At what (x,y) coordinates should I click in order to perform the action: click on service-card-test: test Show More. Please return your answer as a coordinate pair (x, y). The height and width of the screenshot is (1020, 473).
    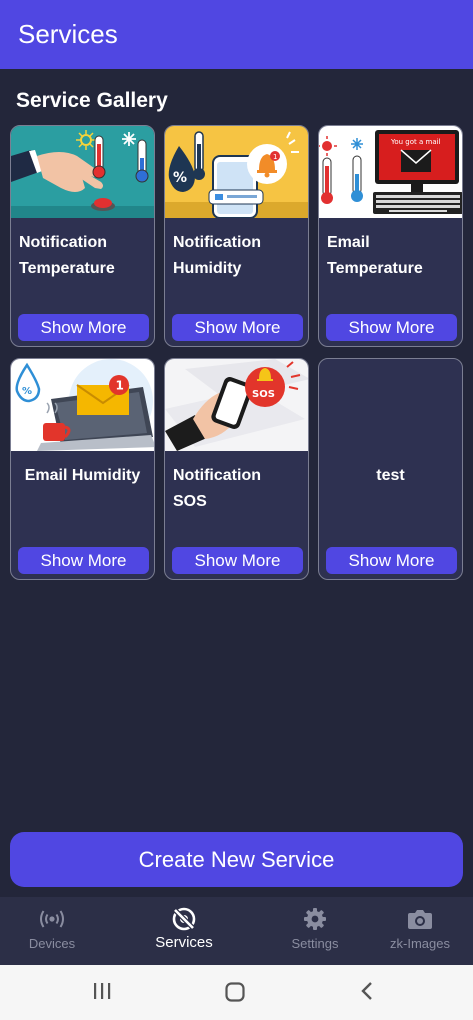
    Looking at the image, I should click on (390, 469).